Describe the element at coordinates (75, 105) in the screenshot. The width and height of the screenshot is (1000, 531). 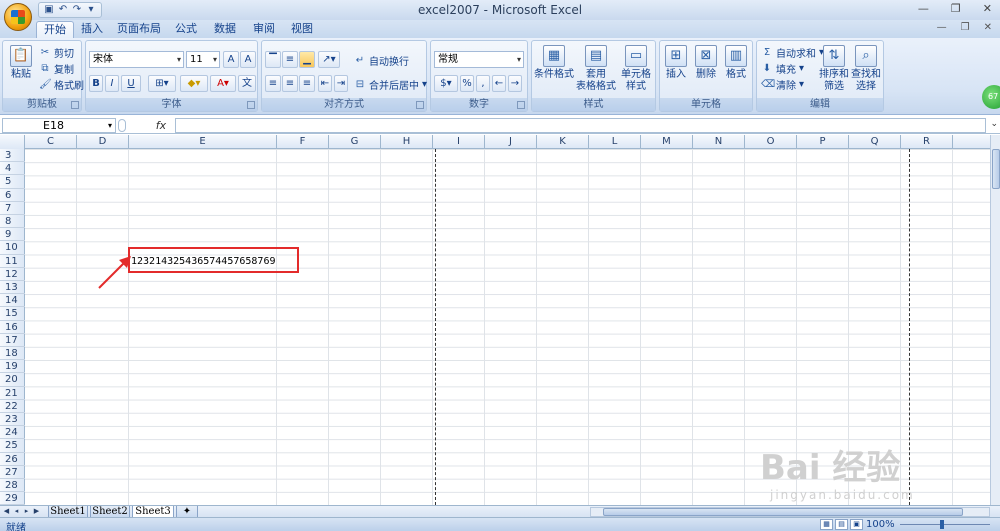
I see `clipboard-launcher-icon` at that location.